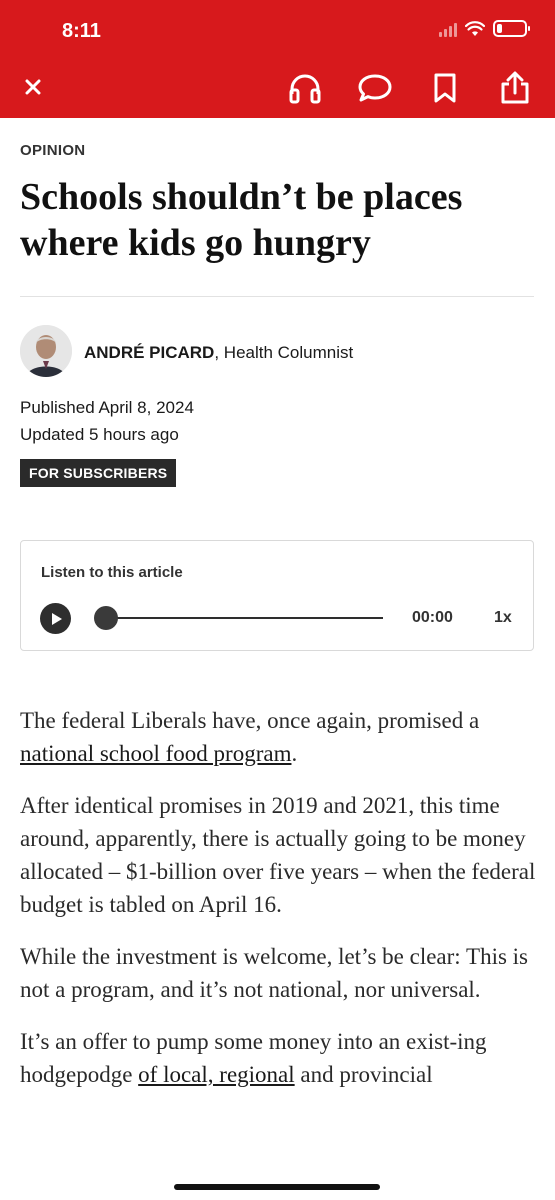 The height and width of the screenshot is (1200, 555). Describe the element at coordinates (52, 150) in the screenshot. I see `section-label: OPINION` at that location.